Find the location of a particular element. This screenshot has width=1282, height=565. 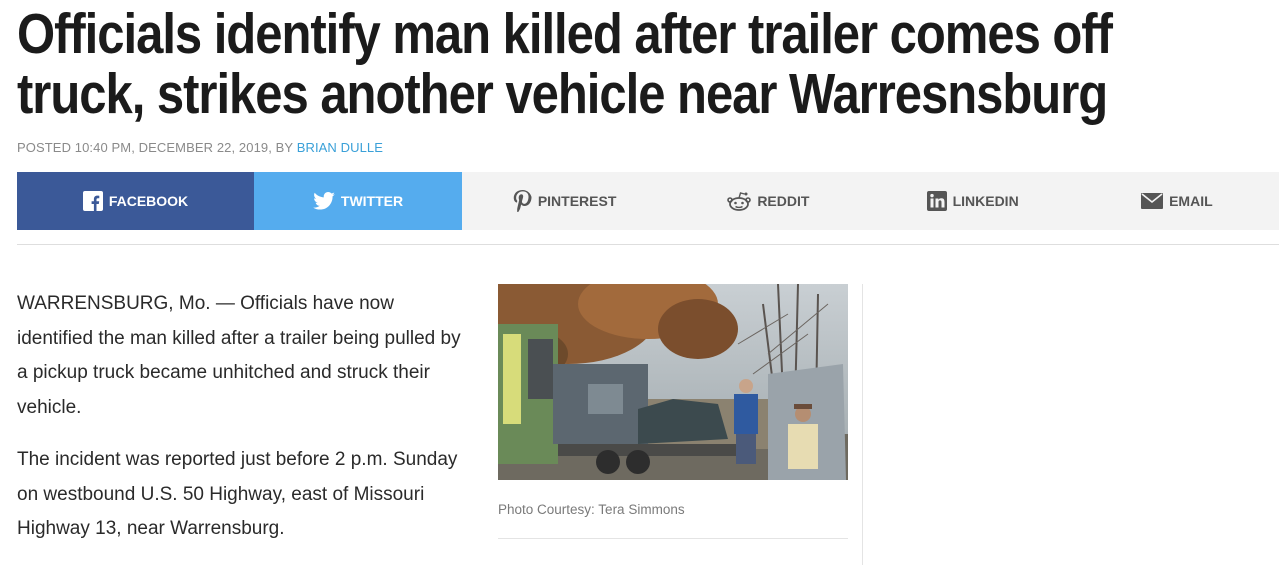

share-email-button: EMAIL is located at coordinates (1176, 201).